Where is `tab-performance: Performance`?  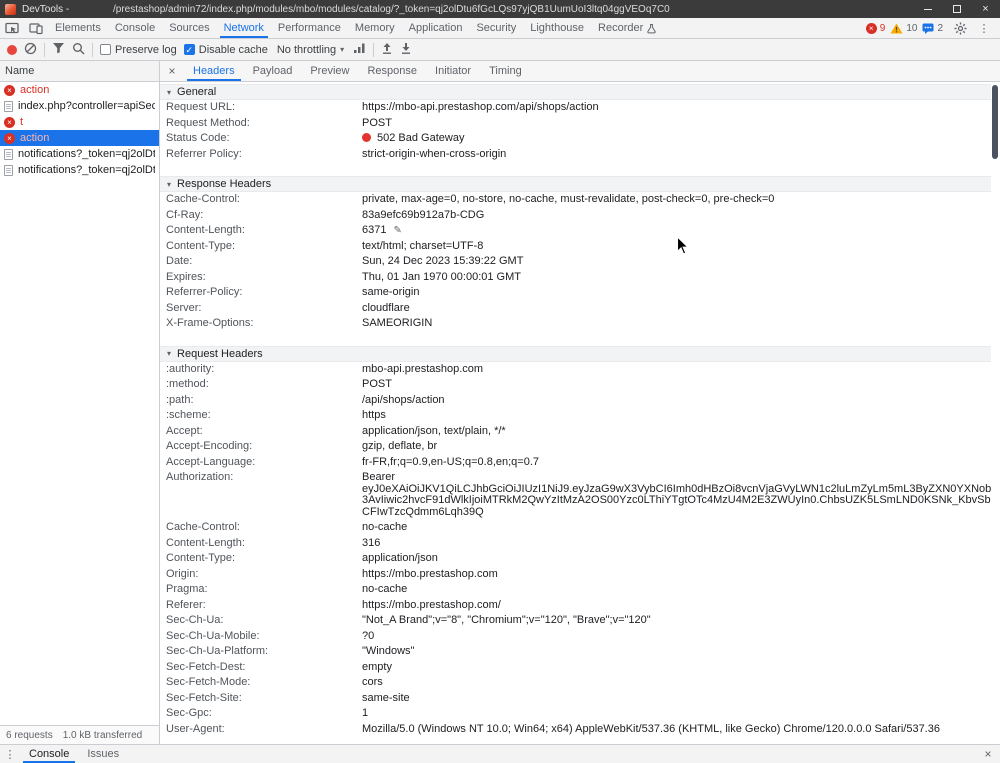
tab-performance: Performance is located at coordinates (309, 28).